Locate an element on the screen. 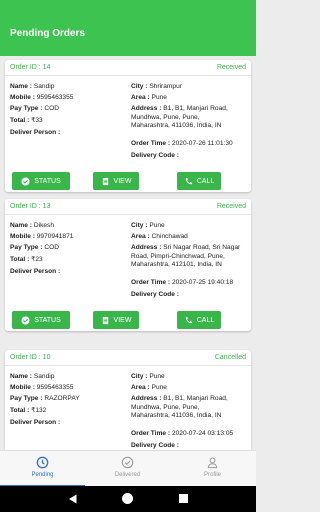 The image size is (320, 512). person-icon is located at coordinates (212, 463).